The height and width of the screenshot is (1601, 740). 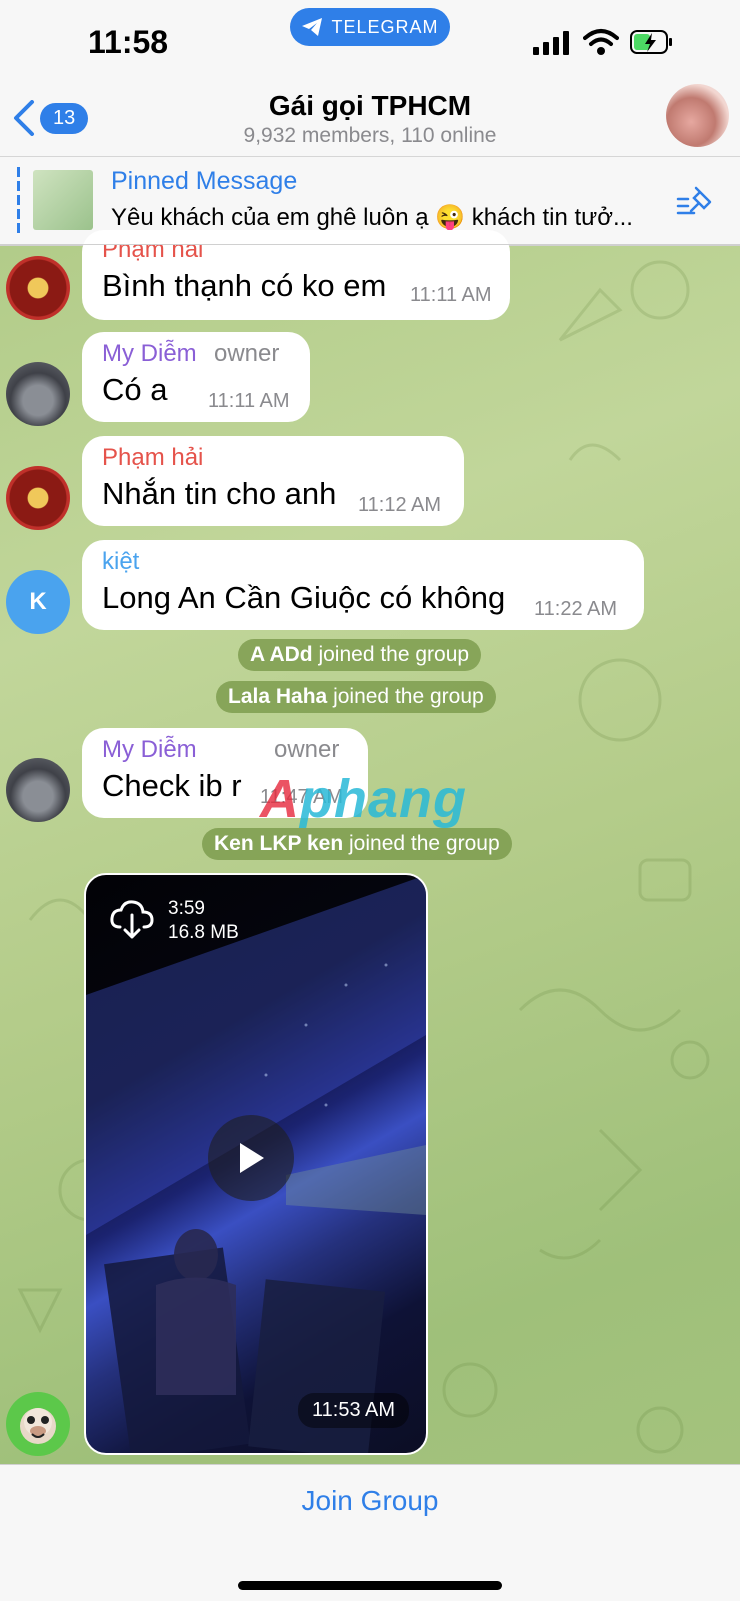 I want to click on system-message-join: A ADd joined the group, so click(x=360, y=655).